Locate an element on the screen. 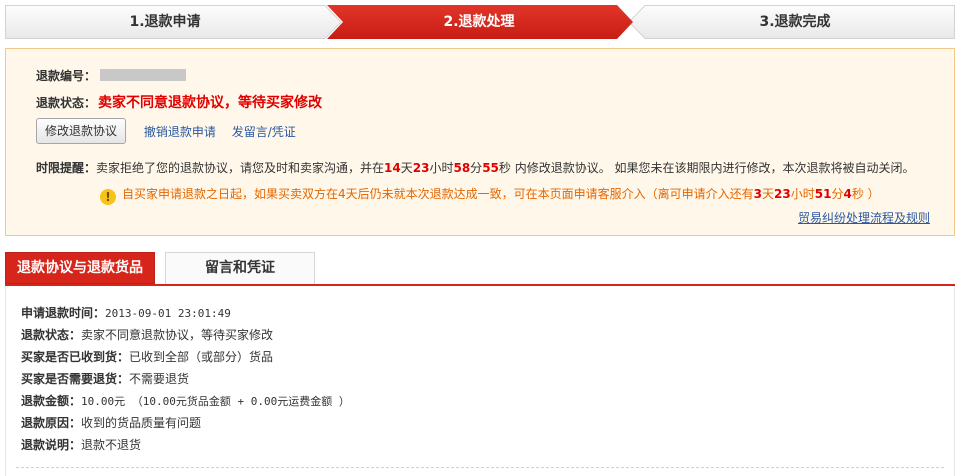  deadline-days-unit: 天 is located at coordinates (406, 168).